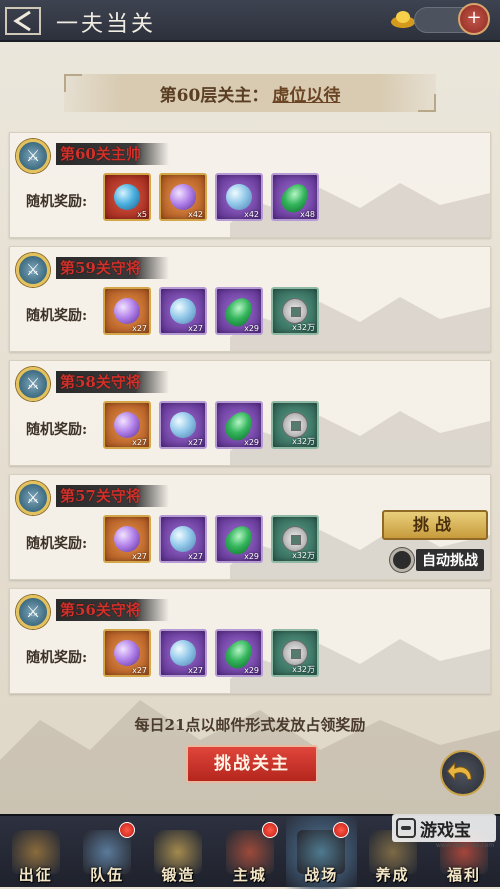 Image resolution: width=500 pixels, height=889 pixels. What do you see at coordinates (112, 154) in the screenshot?
I see `guard-title: 第60关主帅` at bounding box center [112, 154].